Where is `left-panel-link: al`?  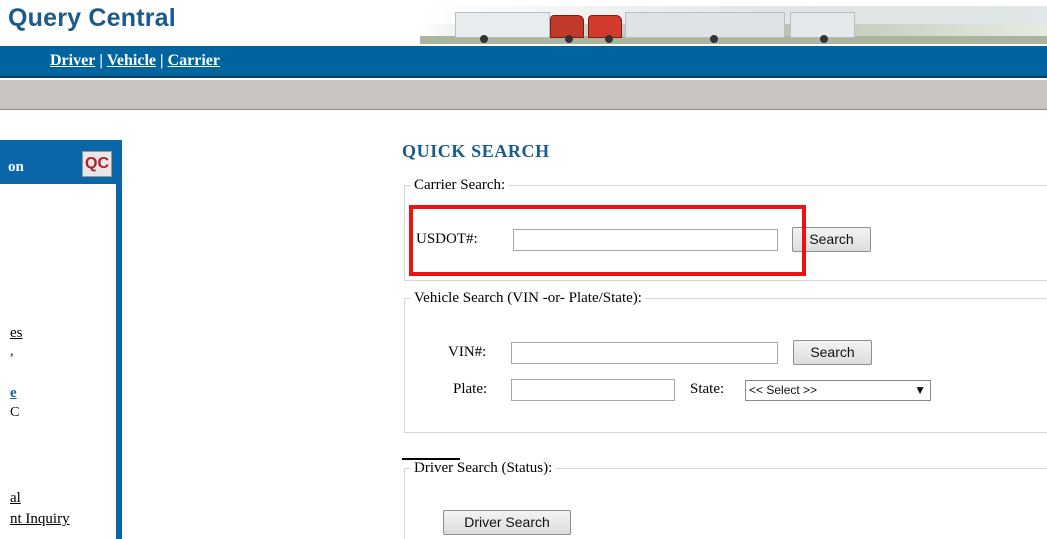
left-panel-link: al is located at coordinates (15, 498).